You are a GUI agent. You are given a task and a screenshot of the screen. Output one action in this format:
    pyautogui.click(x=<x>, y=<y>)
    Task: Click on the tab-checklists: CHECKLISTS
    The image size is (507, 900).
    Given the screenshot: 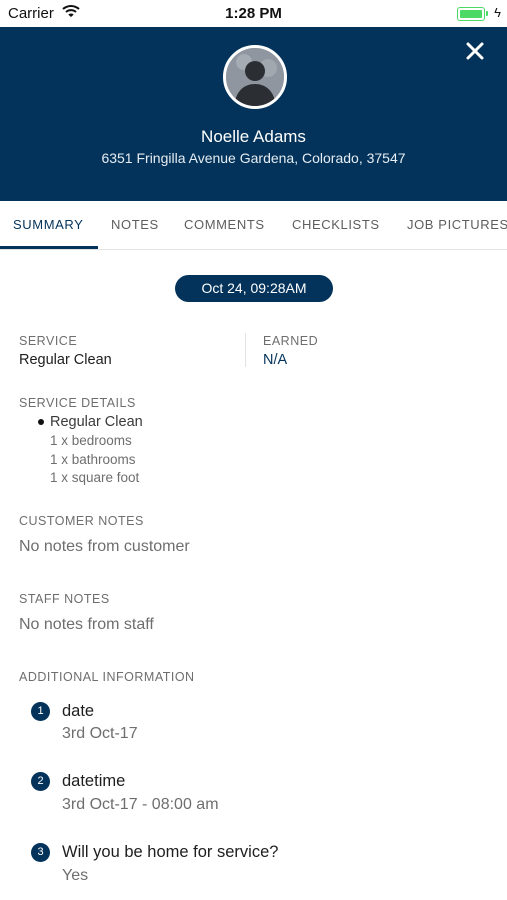 What is the action you would take?
    pyautogui.click(x=336, y=224)
    